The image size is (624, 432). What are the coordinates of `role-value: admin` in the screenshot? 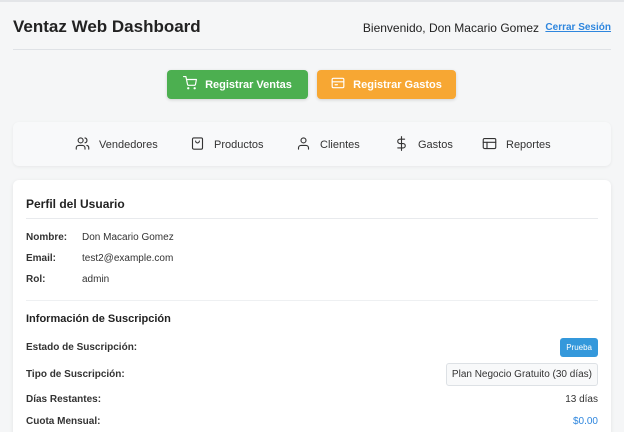 It's located at (96, 279).